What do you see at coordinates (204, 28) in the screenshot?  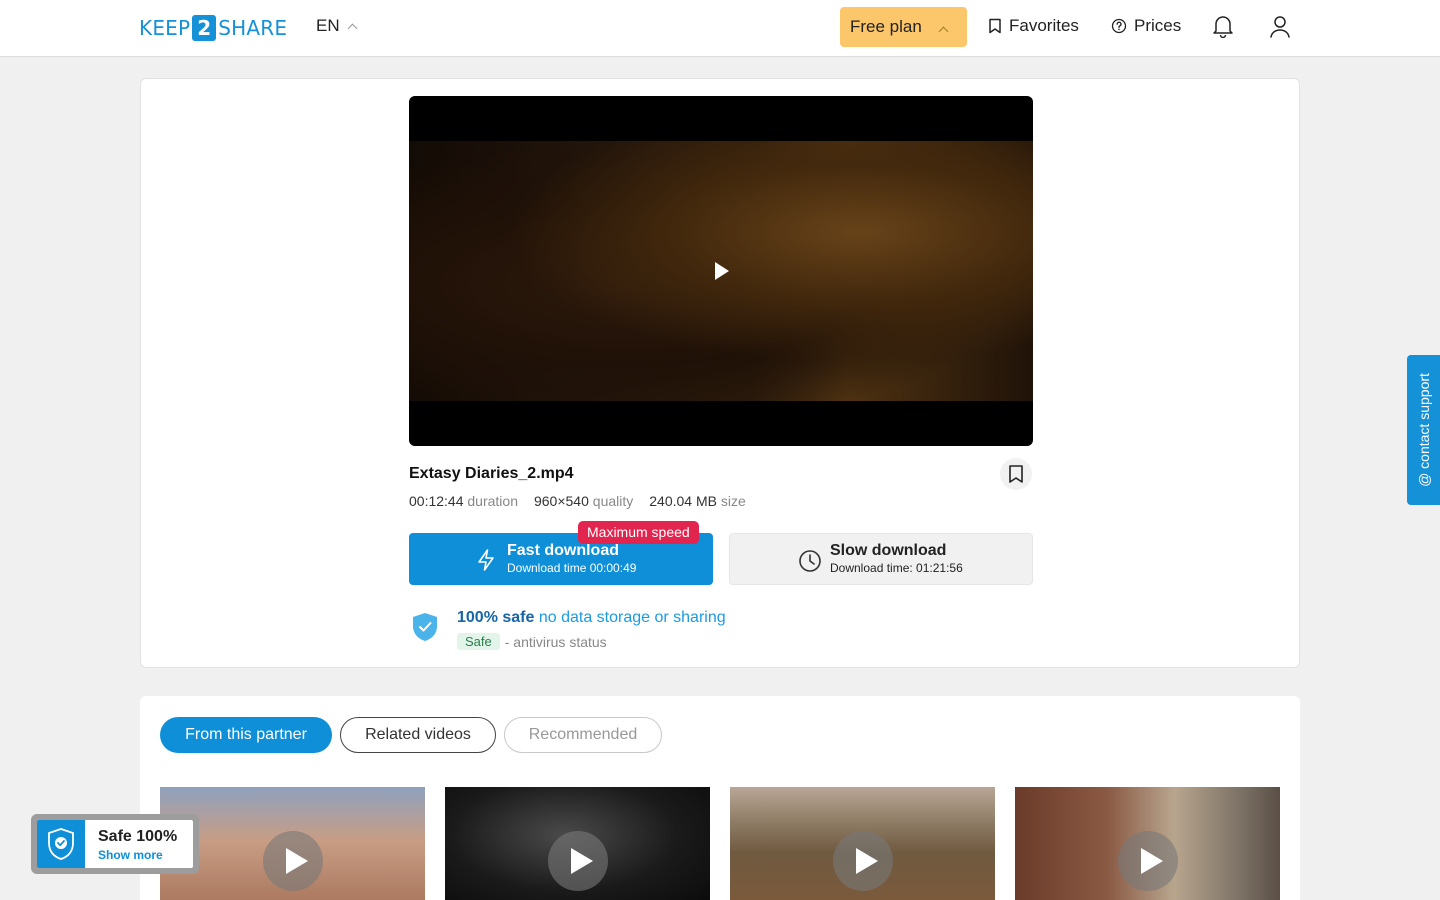 I see `logo-two: 2` at bounding box center [204, 28].